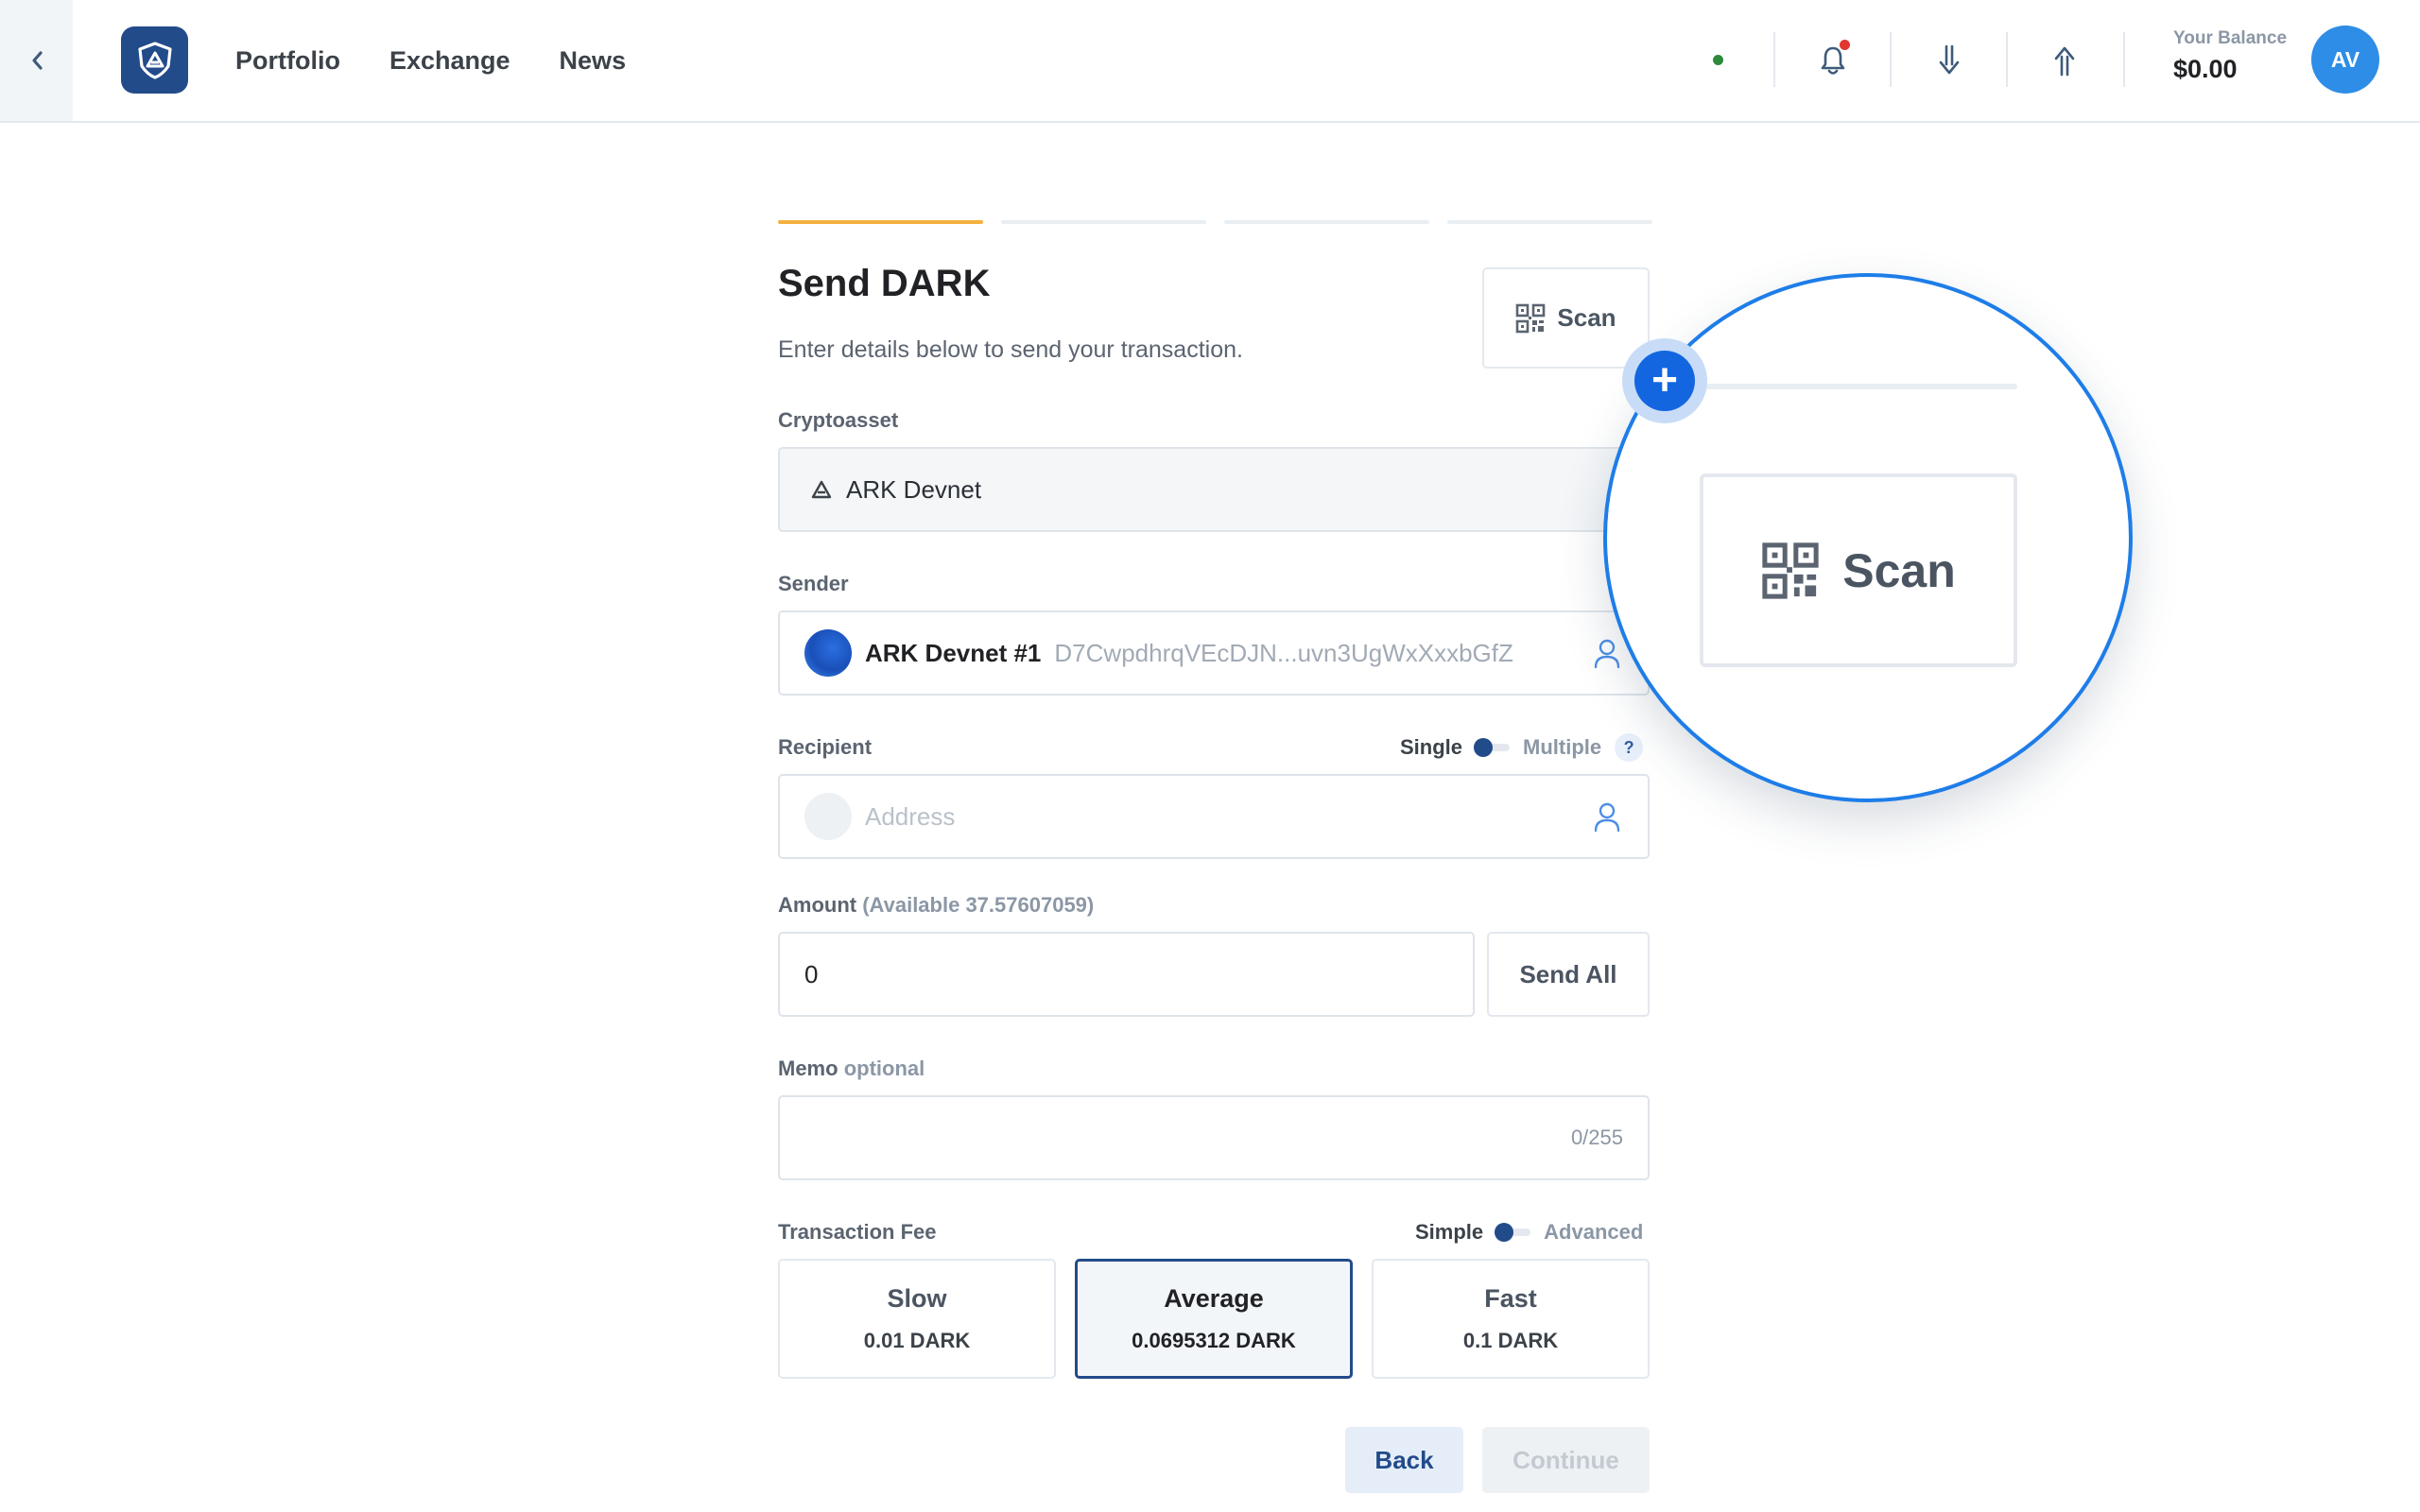 This screenshot has width=2420, height=1512. Describe the element at coordinates (593, 61) in the screenshot. I see `nav-link-news: News` at that location.